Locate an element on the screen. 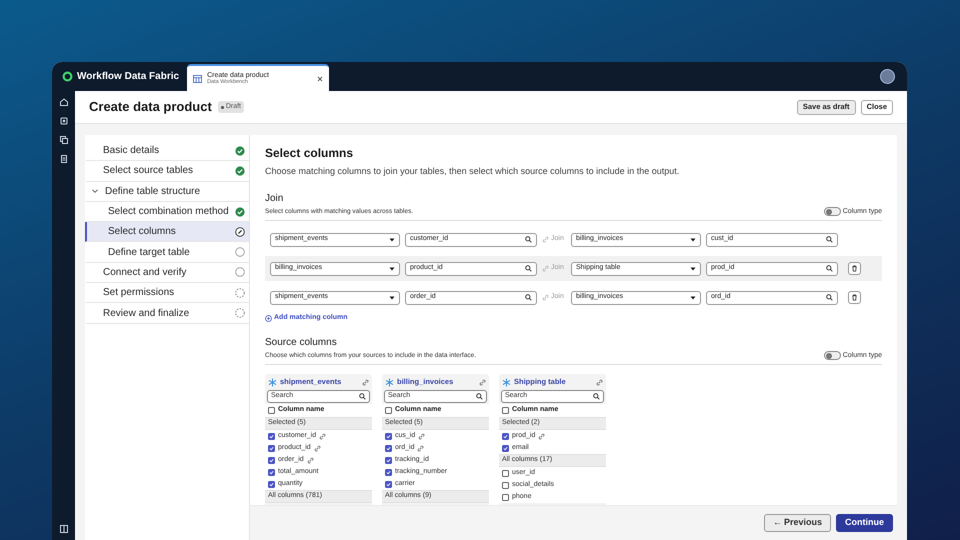 Image resolution: width=960 pixels, height=540 pixels. avatar is located at coordinates (887, 76).